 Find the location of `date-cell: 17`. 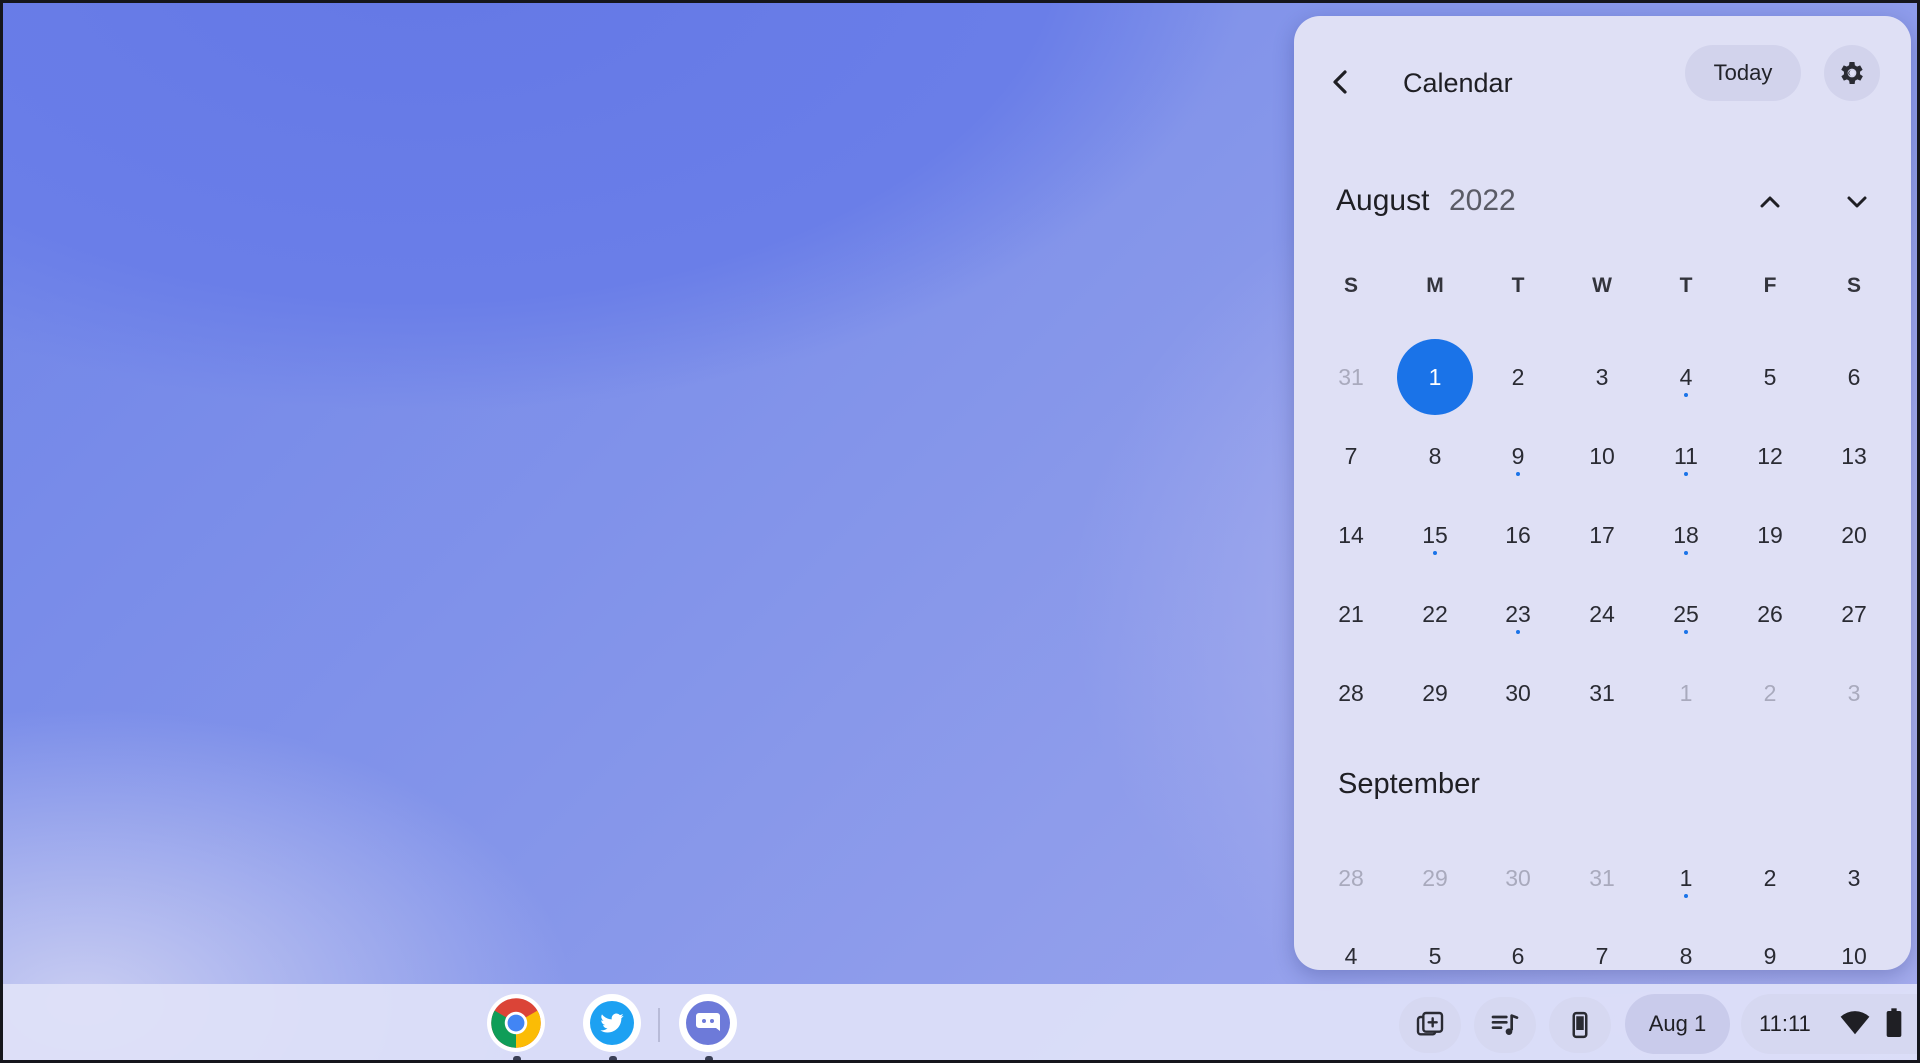

date-cell: 17 is located at coordinates (1602, 535).